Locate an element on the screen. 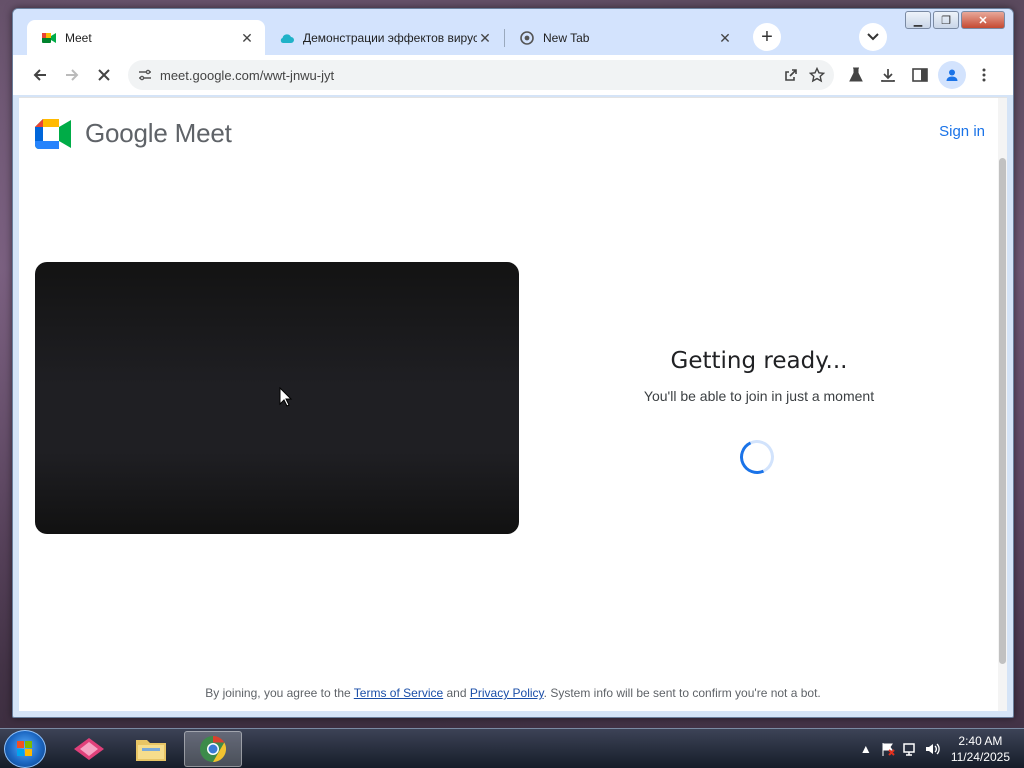  address-bar: meet.google.com/wwt-jnwu-jyt is located at coordinates (481, 75).